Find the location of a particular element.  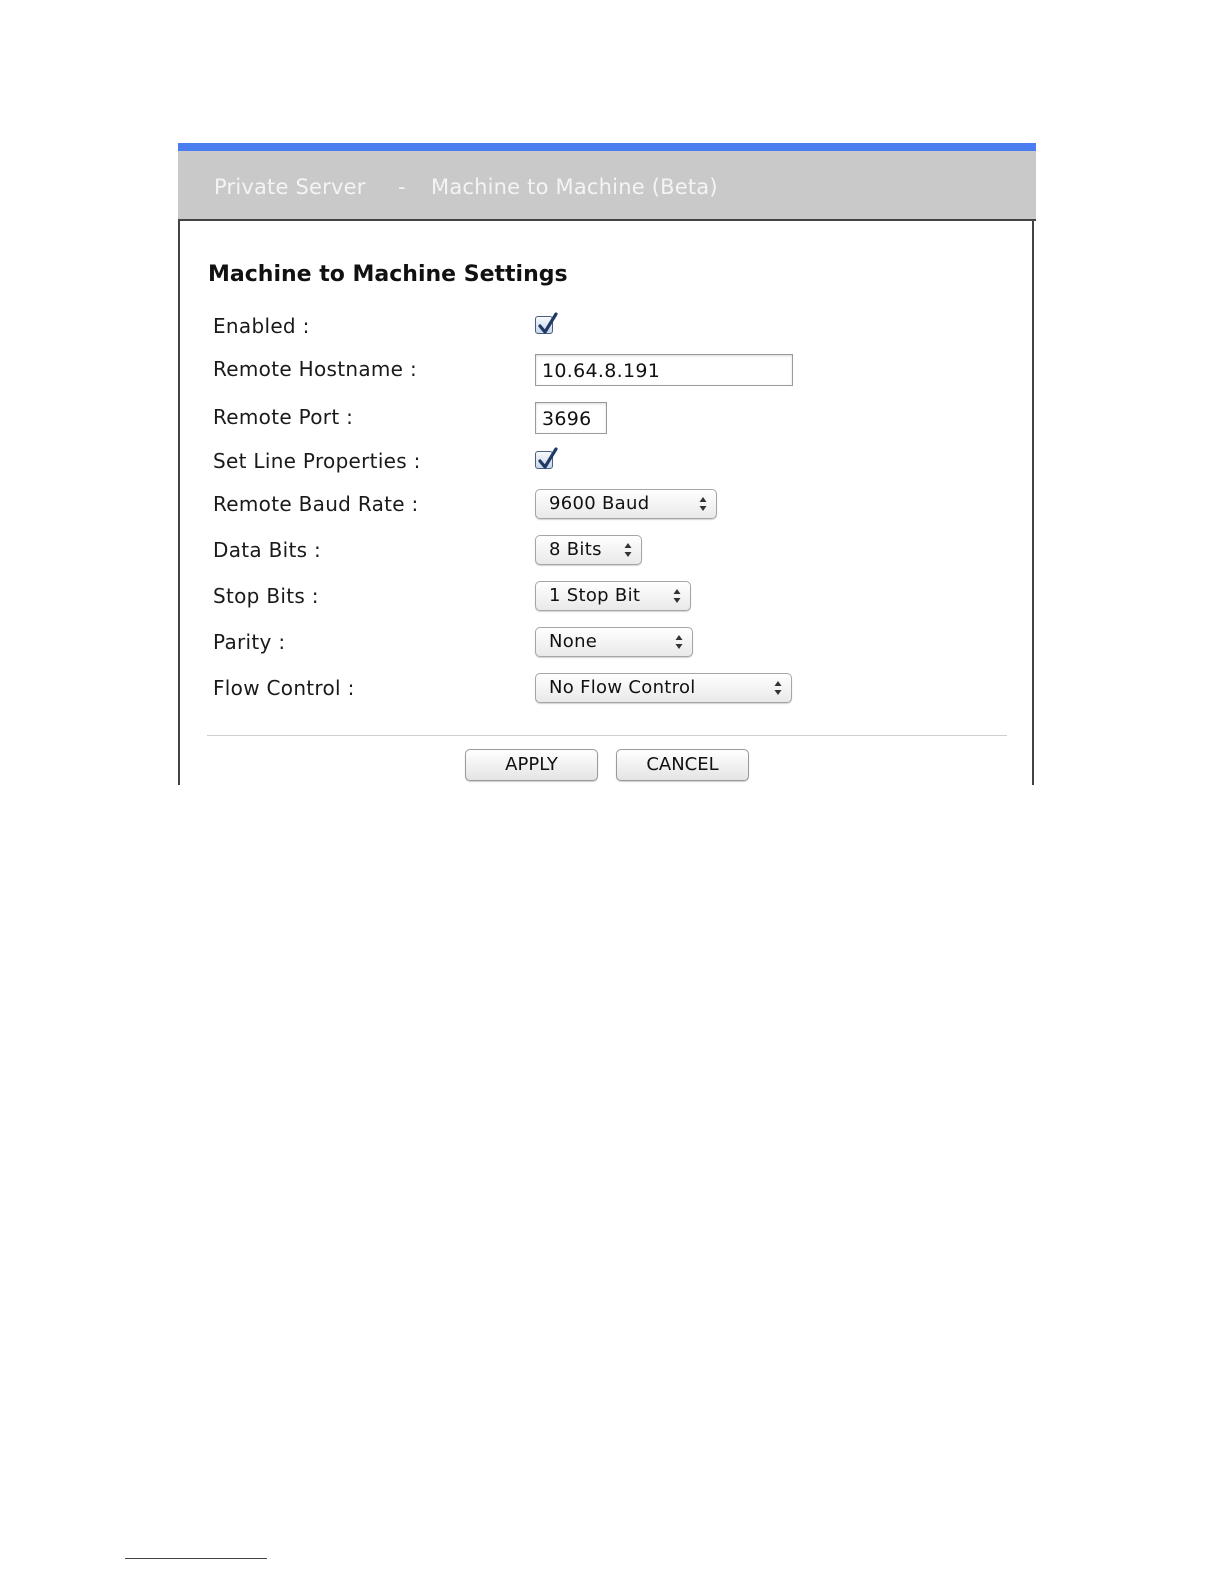

flow-control-value: No Flow Control is located at coordinates (622, 687).